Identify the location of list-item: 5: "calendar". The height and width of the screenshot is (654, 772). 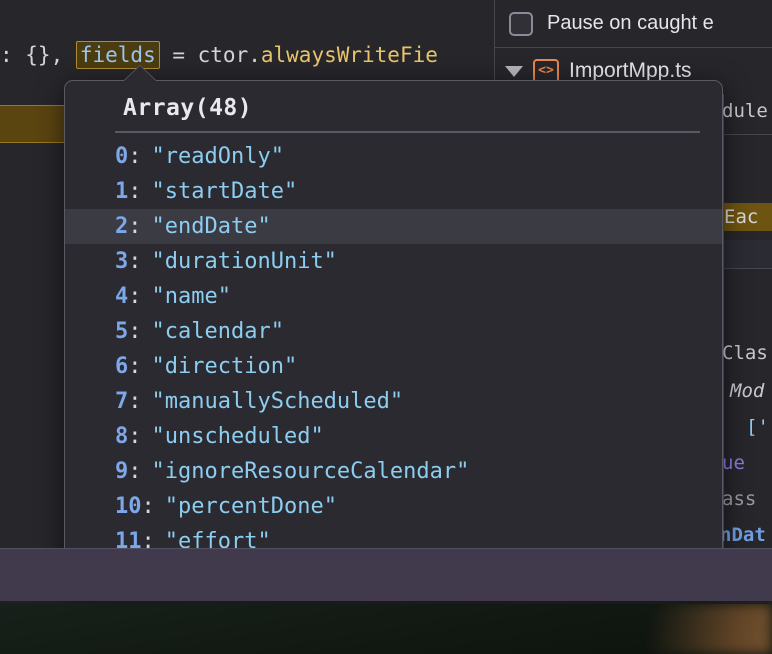
(393, 331).